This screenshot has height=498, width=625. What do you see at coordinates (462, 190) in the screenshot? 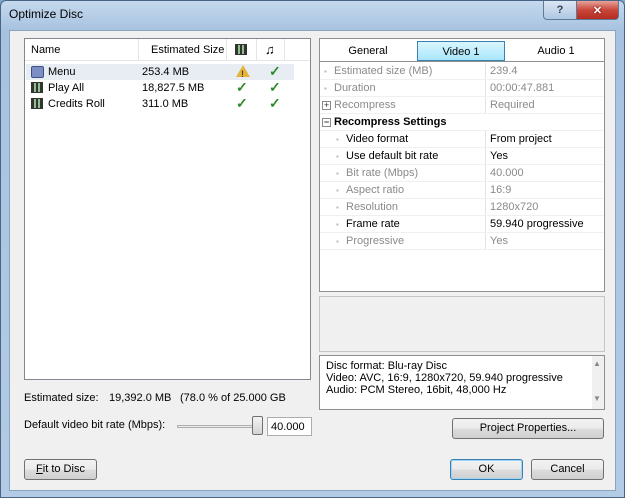
I see `property-row-aspect-ratio: ▪ Aspect ratio 16:9` at bounding box center [462, 190].